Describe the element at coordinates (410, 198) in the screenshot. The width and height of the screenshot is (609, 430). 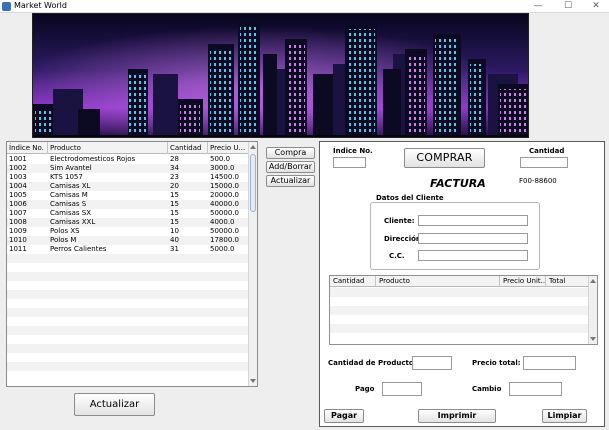
I see `datos-cliente-title: Datos del Cliente` at that location.